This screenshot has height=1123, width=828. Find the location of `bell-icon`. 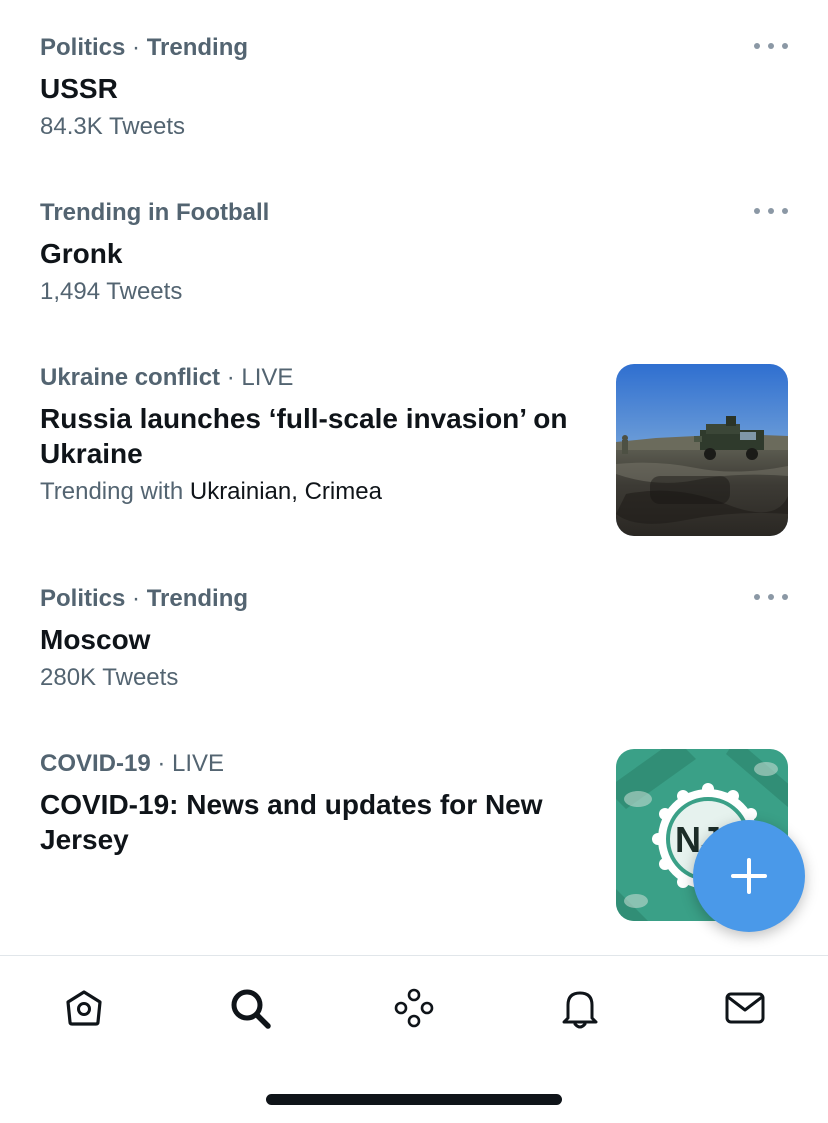

bell-icon is located at coordinates (580, 1010).